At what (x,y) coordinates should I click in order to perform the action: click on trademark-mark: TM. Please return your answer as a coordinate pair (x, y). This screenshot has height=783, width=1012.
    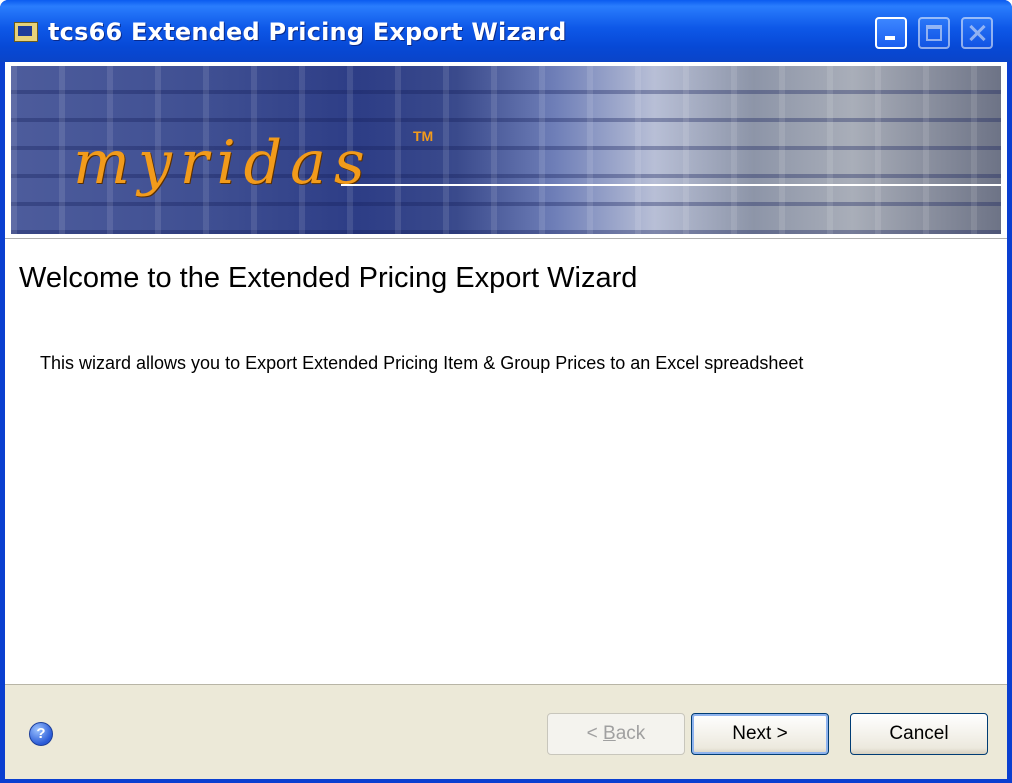
    Looking at the image, I should click on (423, 136).